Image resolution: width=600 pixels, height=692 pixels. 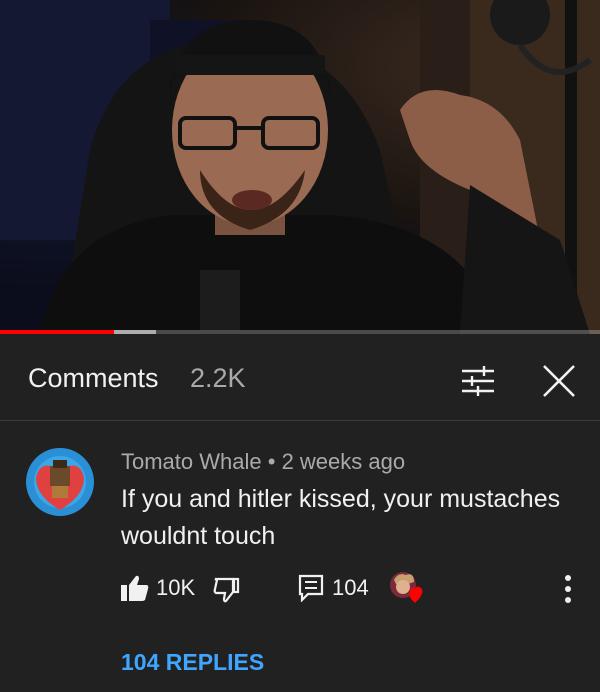 What do you see at coordinates (192, 662) in the screenshot?
I see `view-replies-link: 104 REPLIES` at bounding box center [192, 662].